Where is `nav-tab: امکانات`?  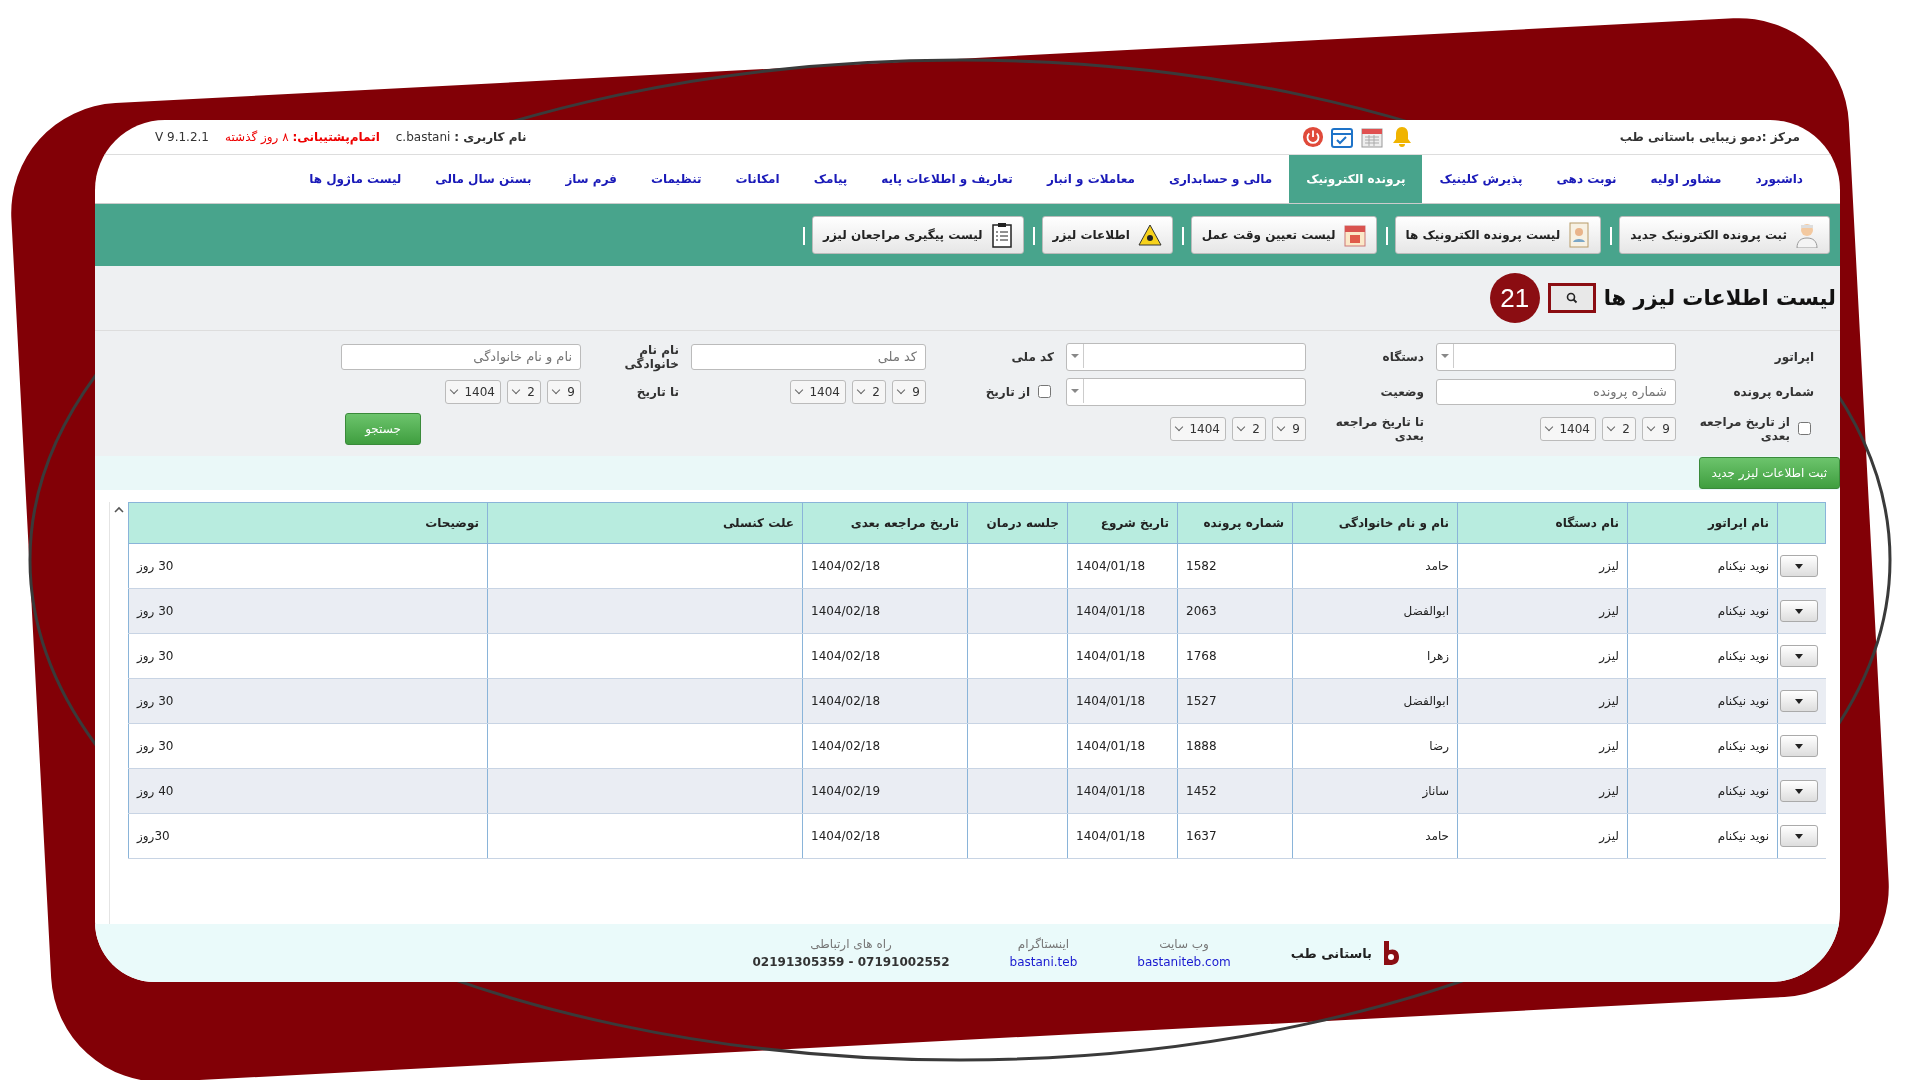 nav-tab: امکانات is located at coordinates (757, 179).